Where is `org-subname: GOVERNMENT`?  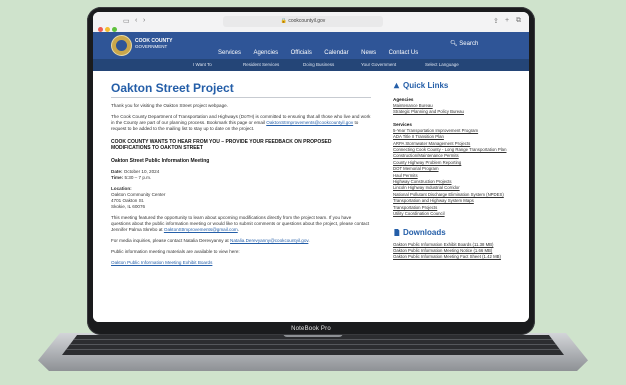 org-subname: GOVERNMENT is located at coordinates (151, 47).